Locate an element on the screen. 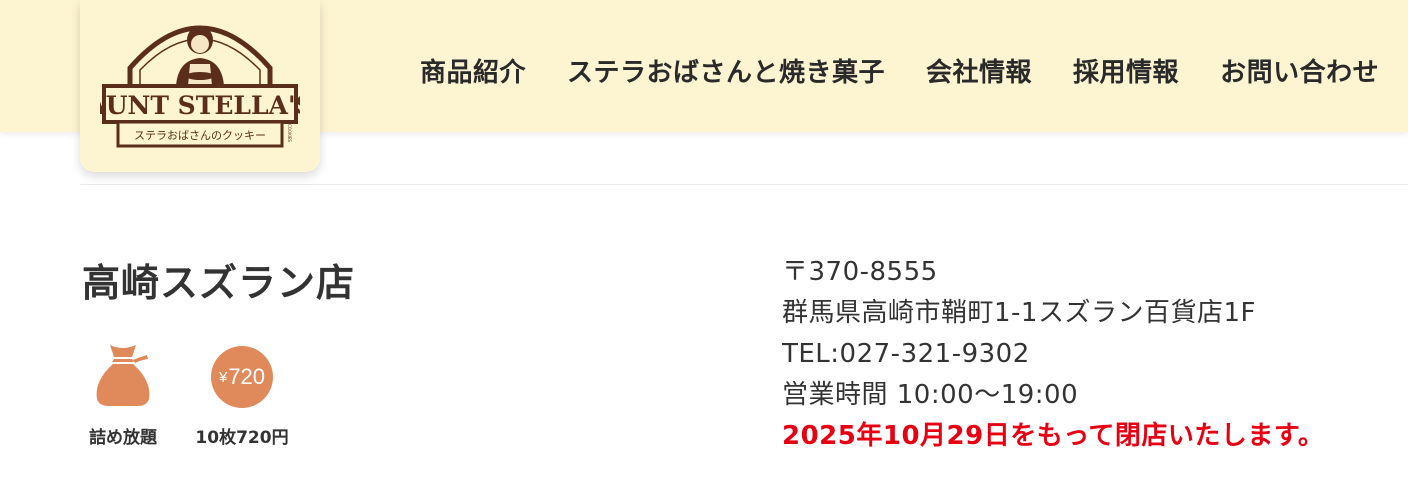  price-badge-value: 720 is located at coordinates (247, 376).